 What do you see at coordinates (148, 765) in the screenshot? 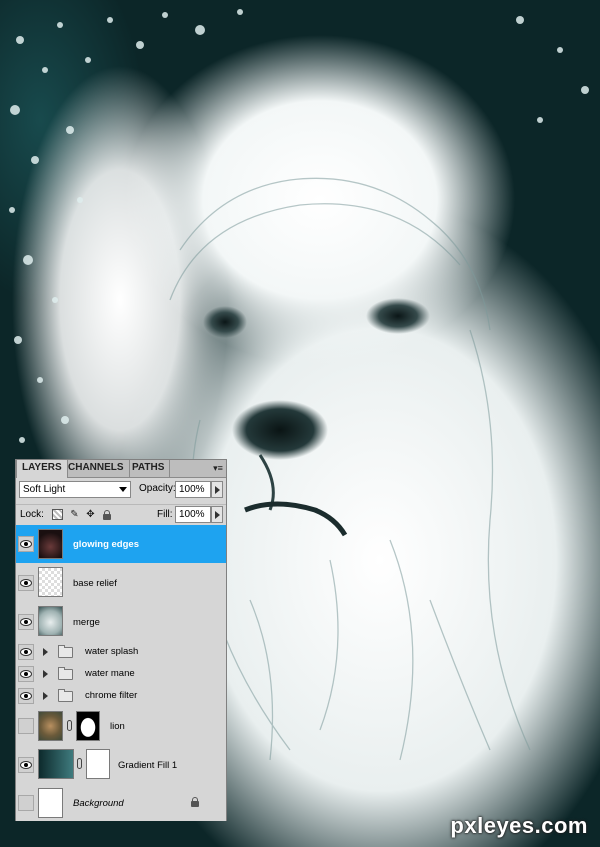
I see `layer-name: Gradient Fill 1` at bounding box center [148, 765].